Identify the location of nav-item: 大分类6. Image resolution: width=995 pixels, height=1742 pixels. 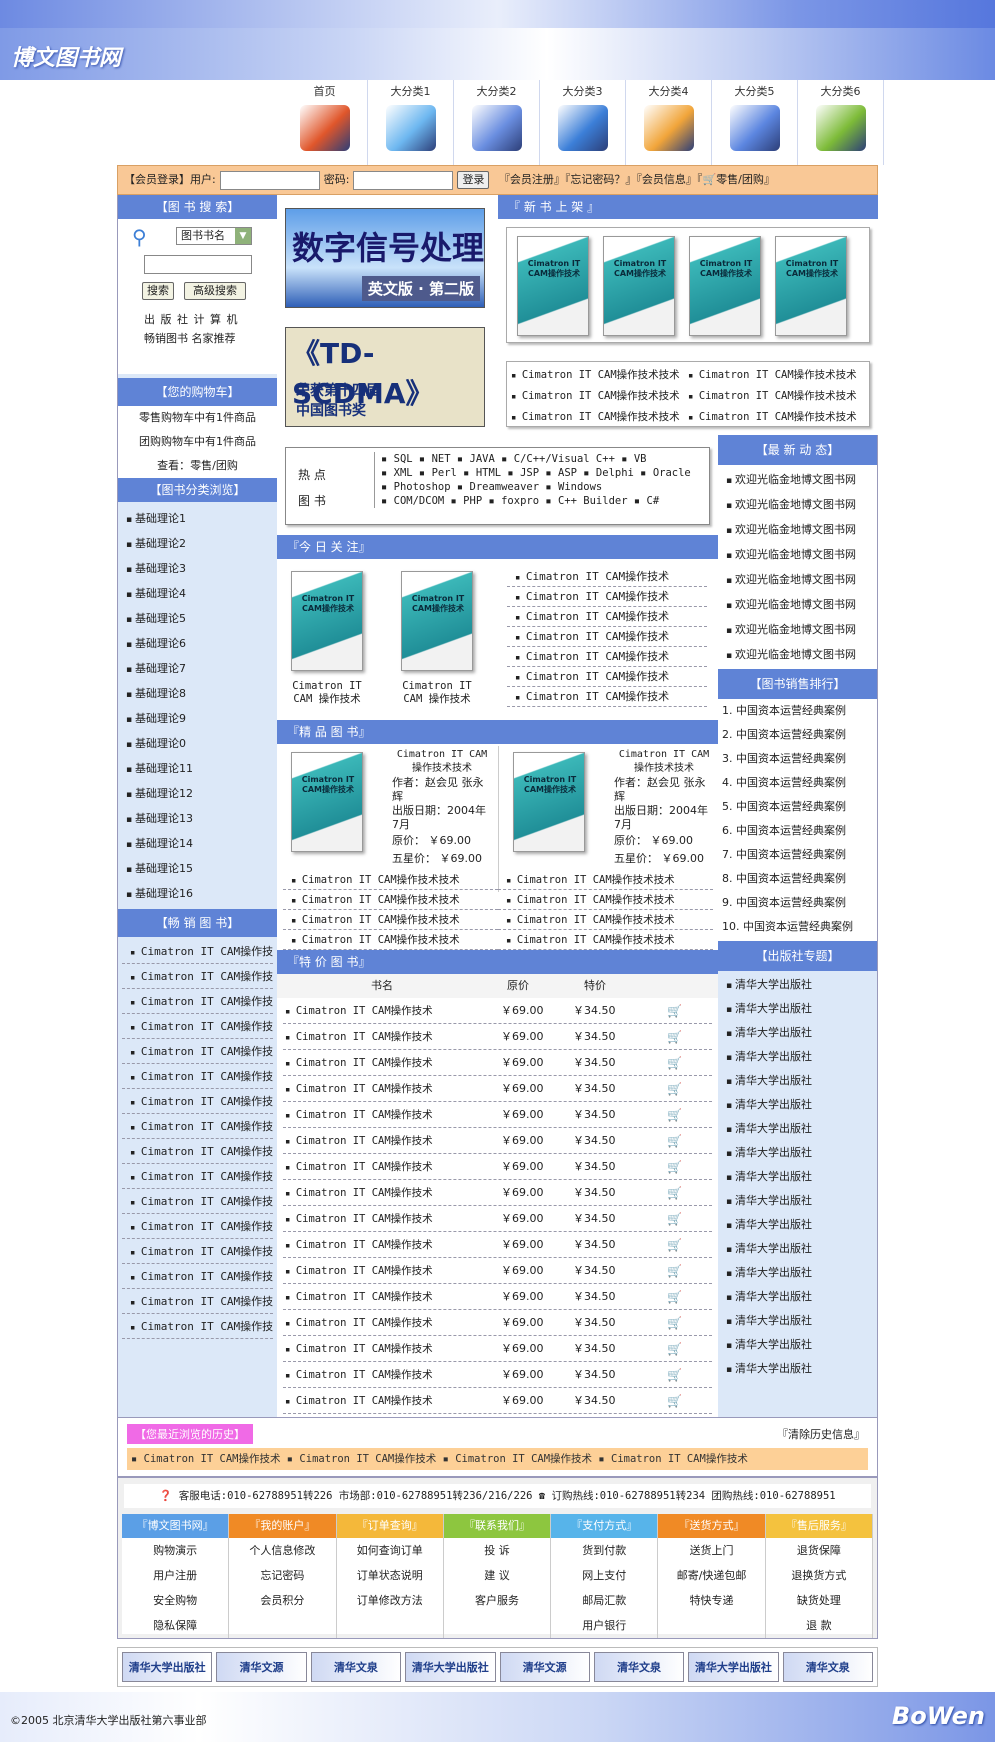
(841, 122).